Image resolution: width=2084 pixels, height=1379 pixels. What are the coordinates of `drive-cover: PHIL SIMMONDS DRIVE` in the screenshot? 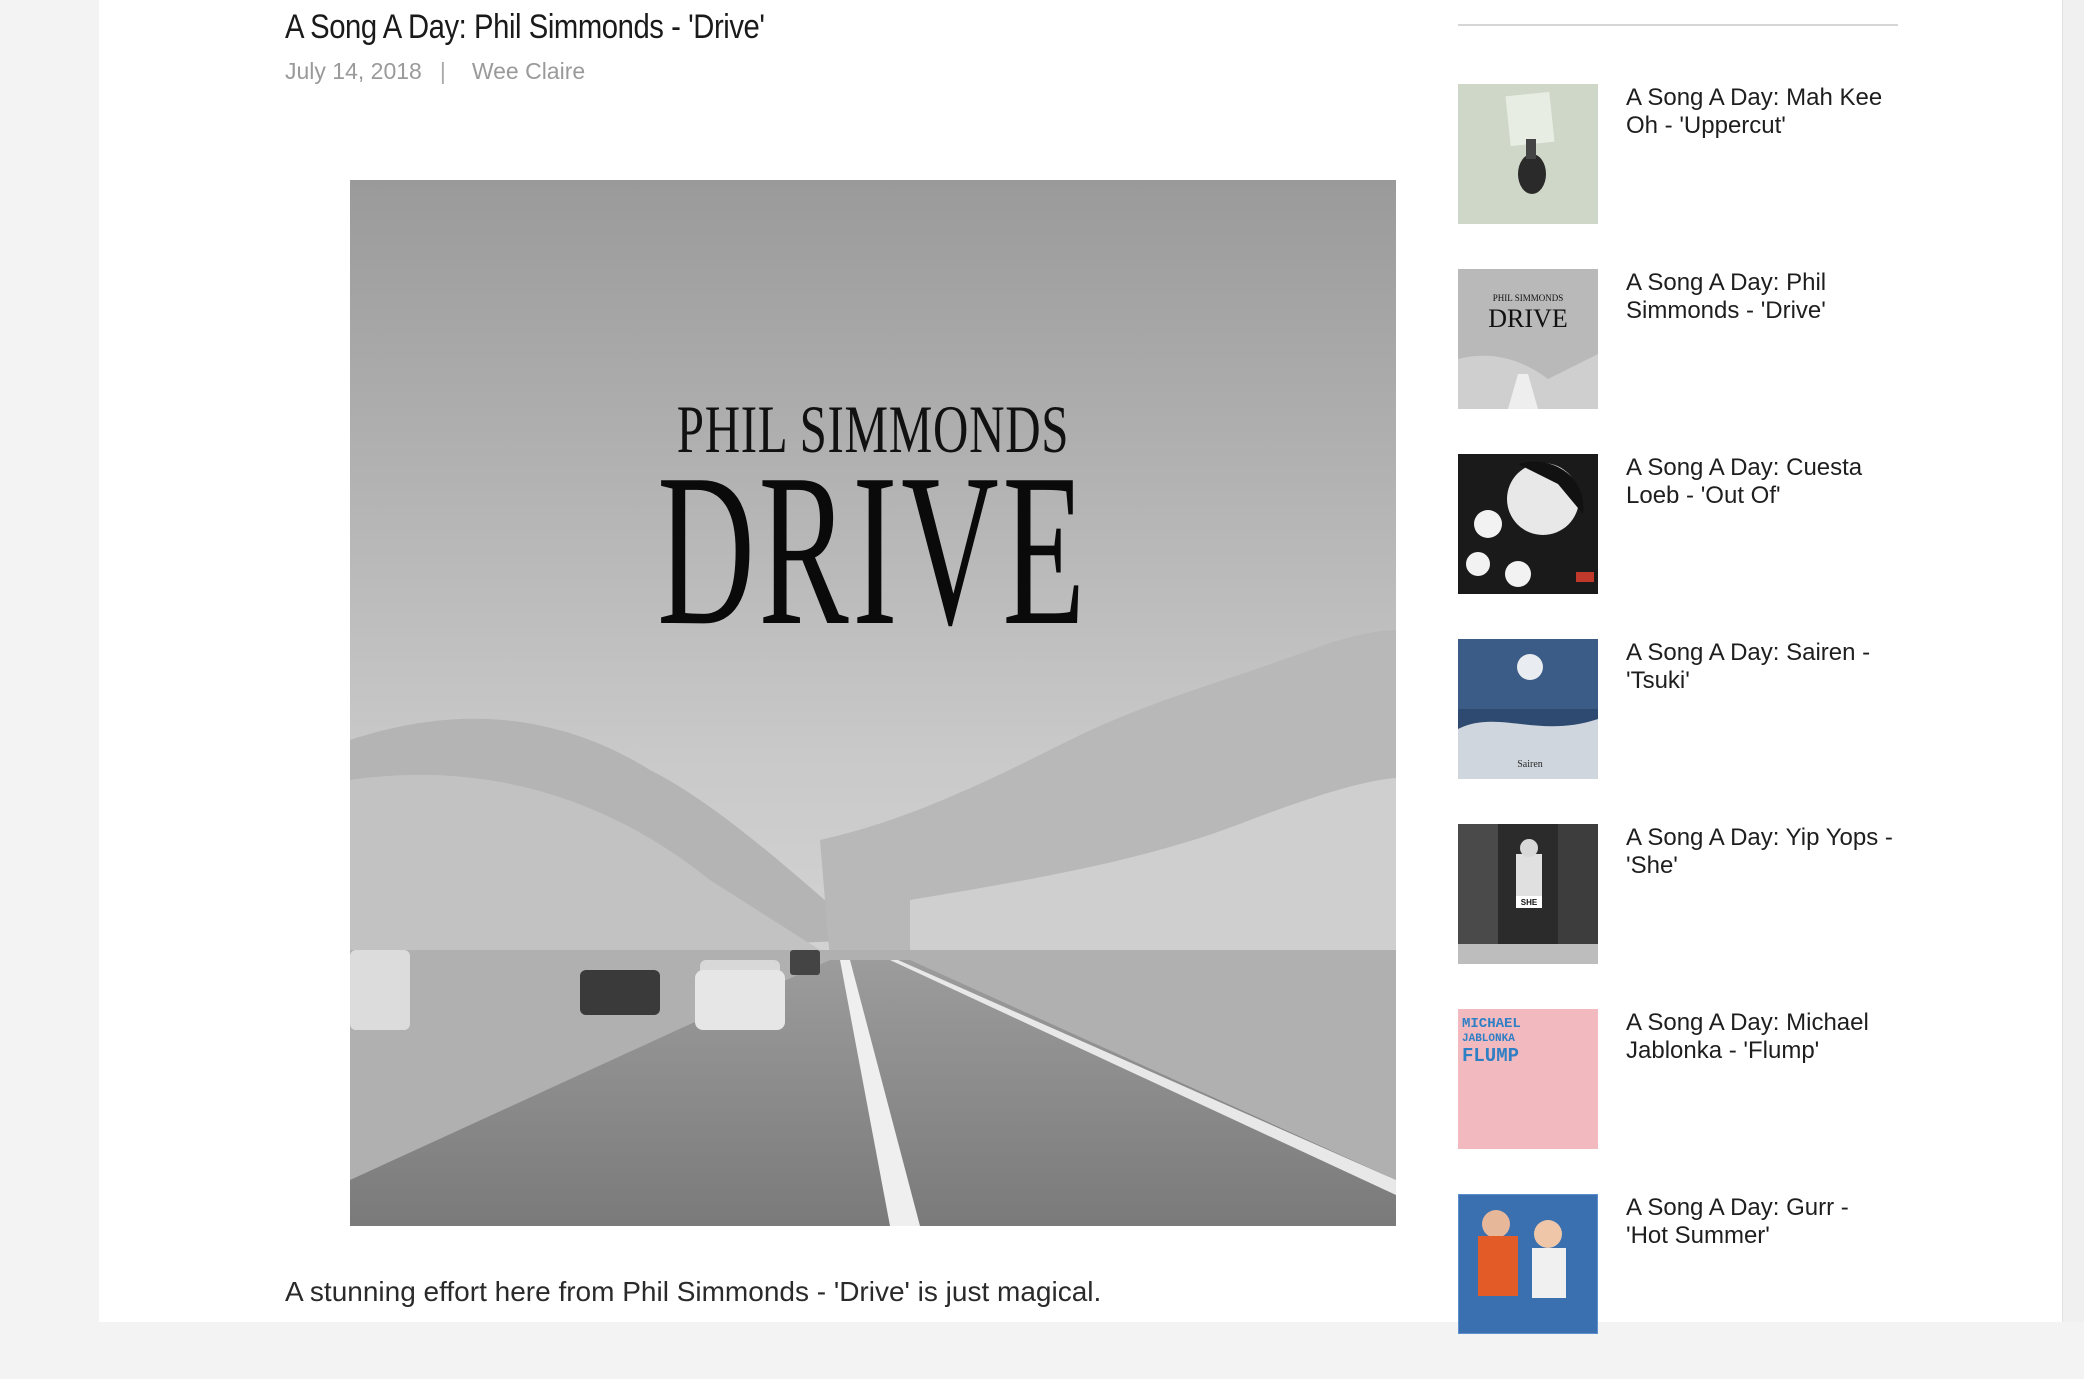 It's located at (1528, 339).